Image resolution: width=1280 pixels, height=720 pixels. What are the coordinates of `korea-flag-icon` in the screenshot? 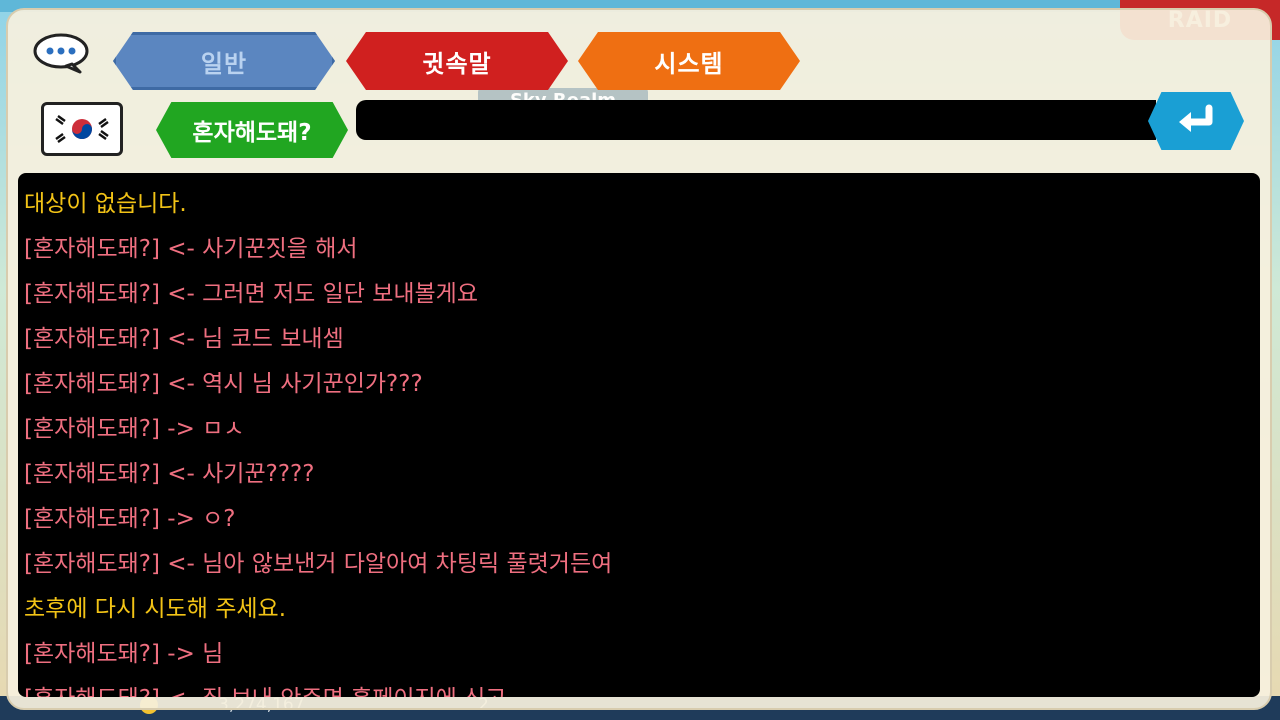 It's located at (82, 129).